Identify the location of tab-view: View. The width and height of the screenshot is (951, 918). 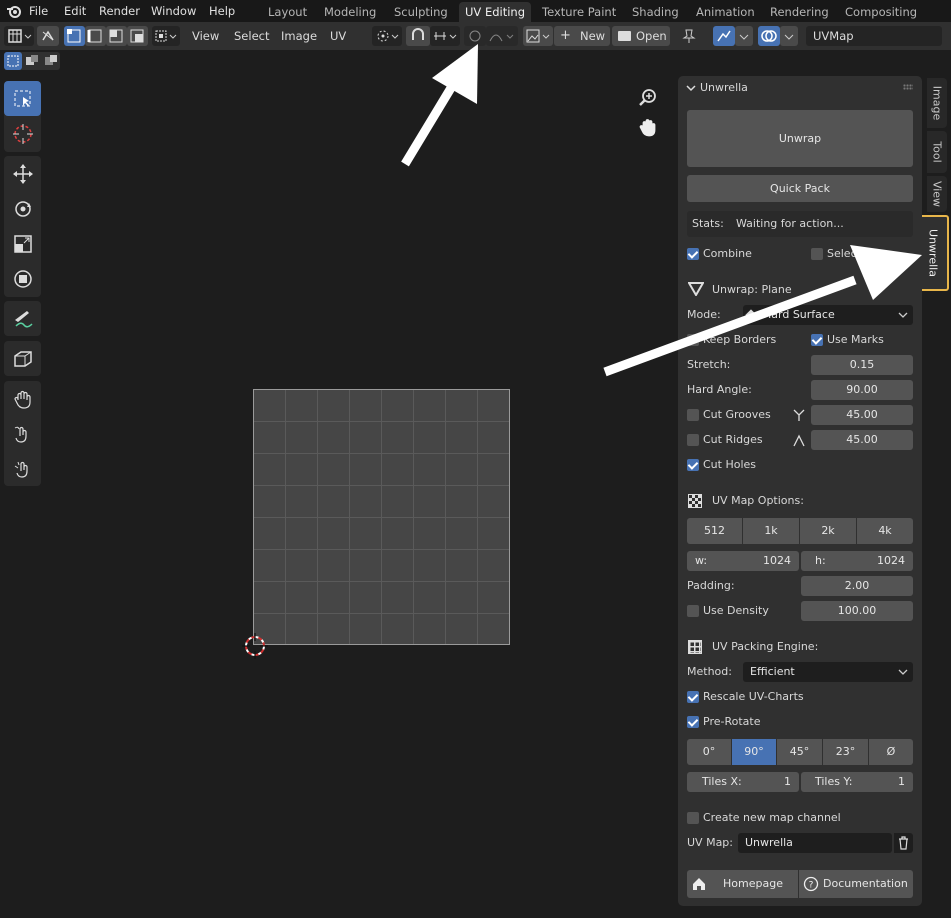
(937, 194).